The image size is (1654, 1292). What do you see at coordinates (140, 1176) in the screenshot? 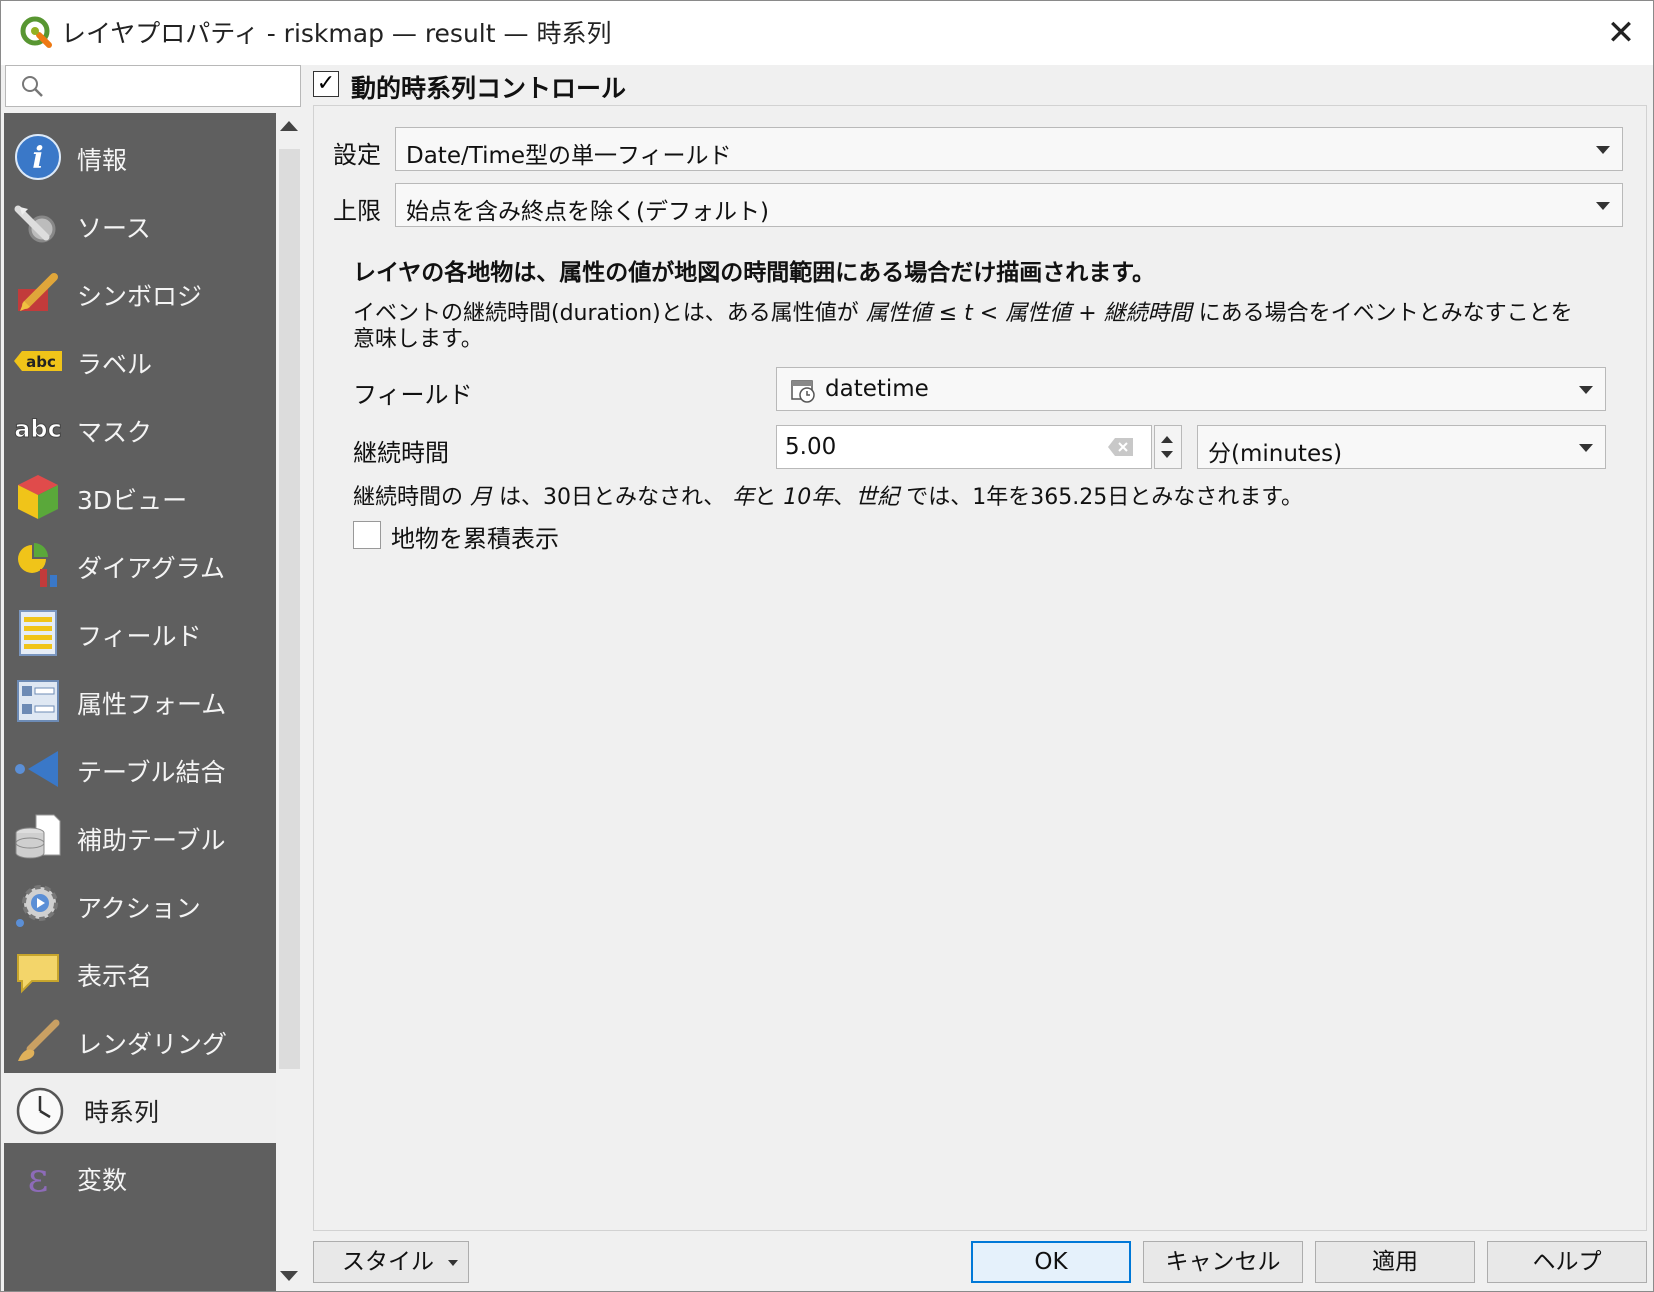
I see `sidebar-item-variables: ε 変数` at bounding box center [140, 1176].